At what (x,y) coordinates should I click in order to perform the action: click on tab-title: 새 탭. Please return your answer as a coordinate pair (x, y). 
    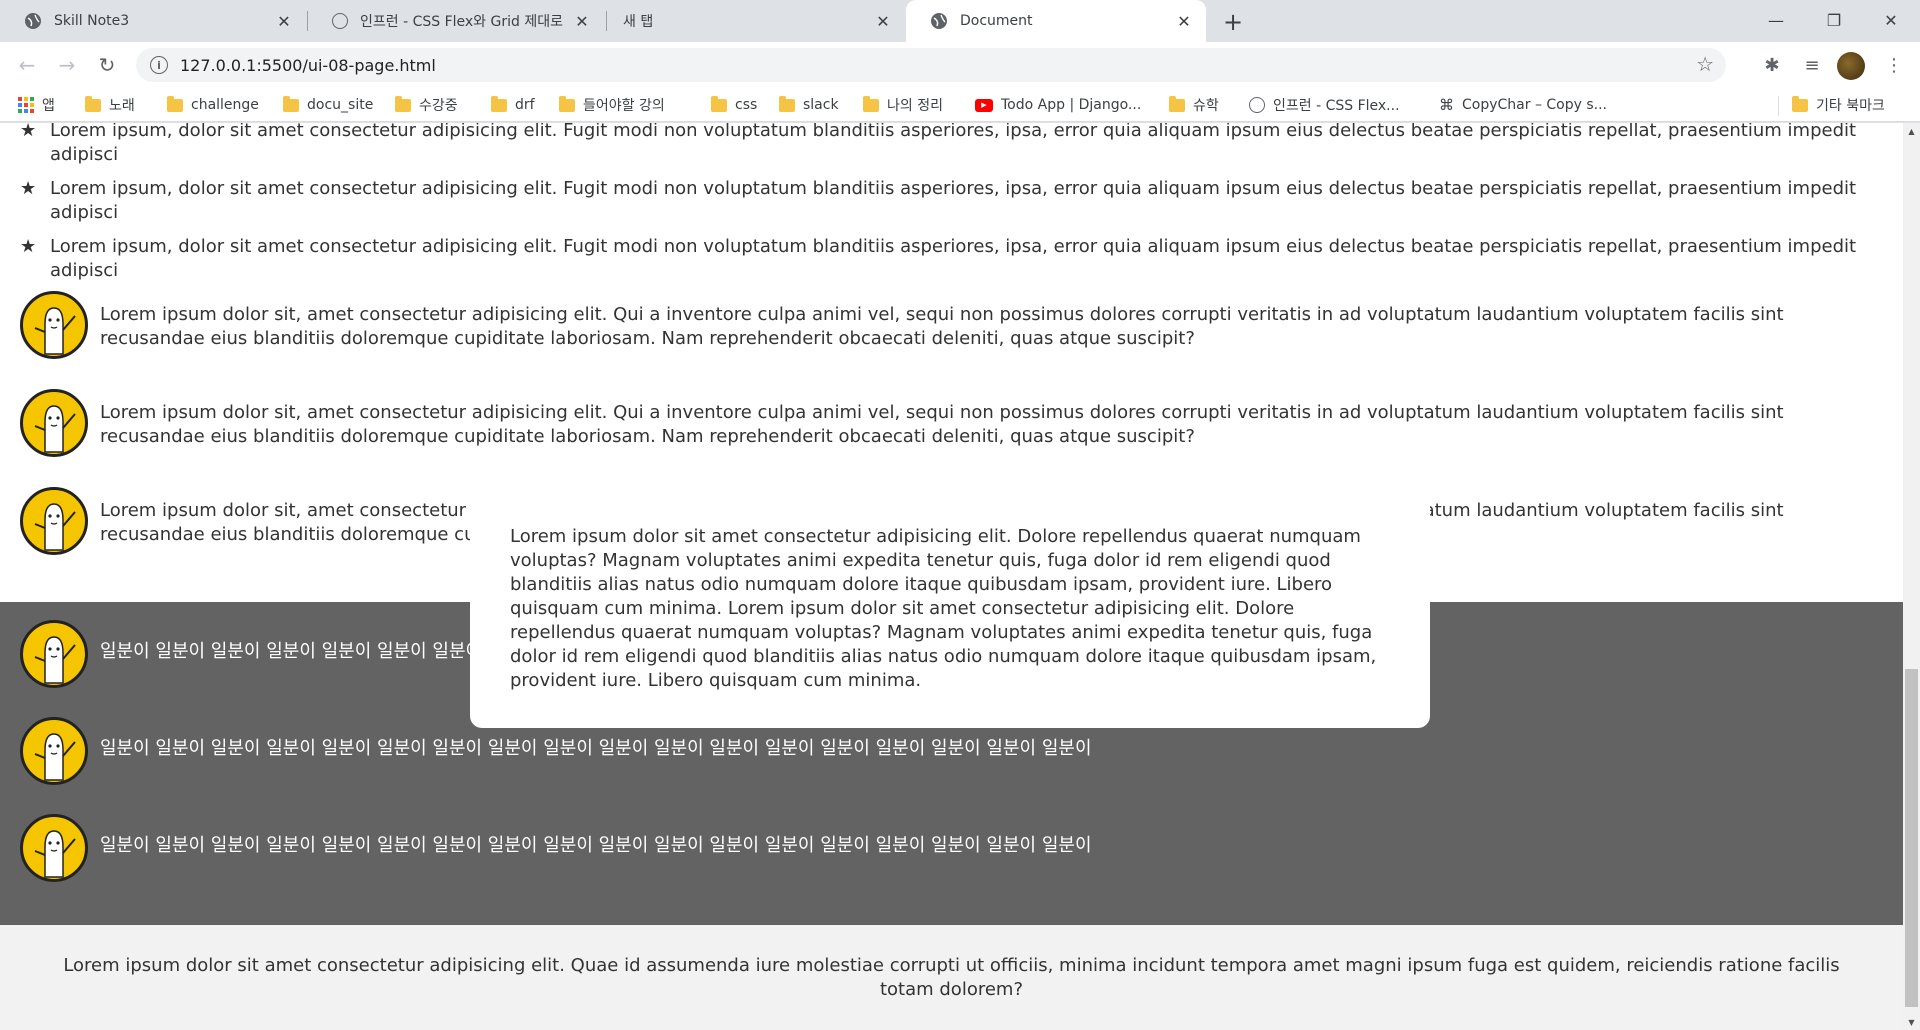
    Looking at the image, I should click on (638, 22).